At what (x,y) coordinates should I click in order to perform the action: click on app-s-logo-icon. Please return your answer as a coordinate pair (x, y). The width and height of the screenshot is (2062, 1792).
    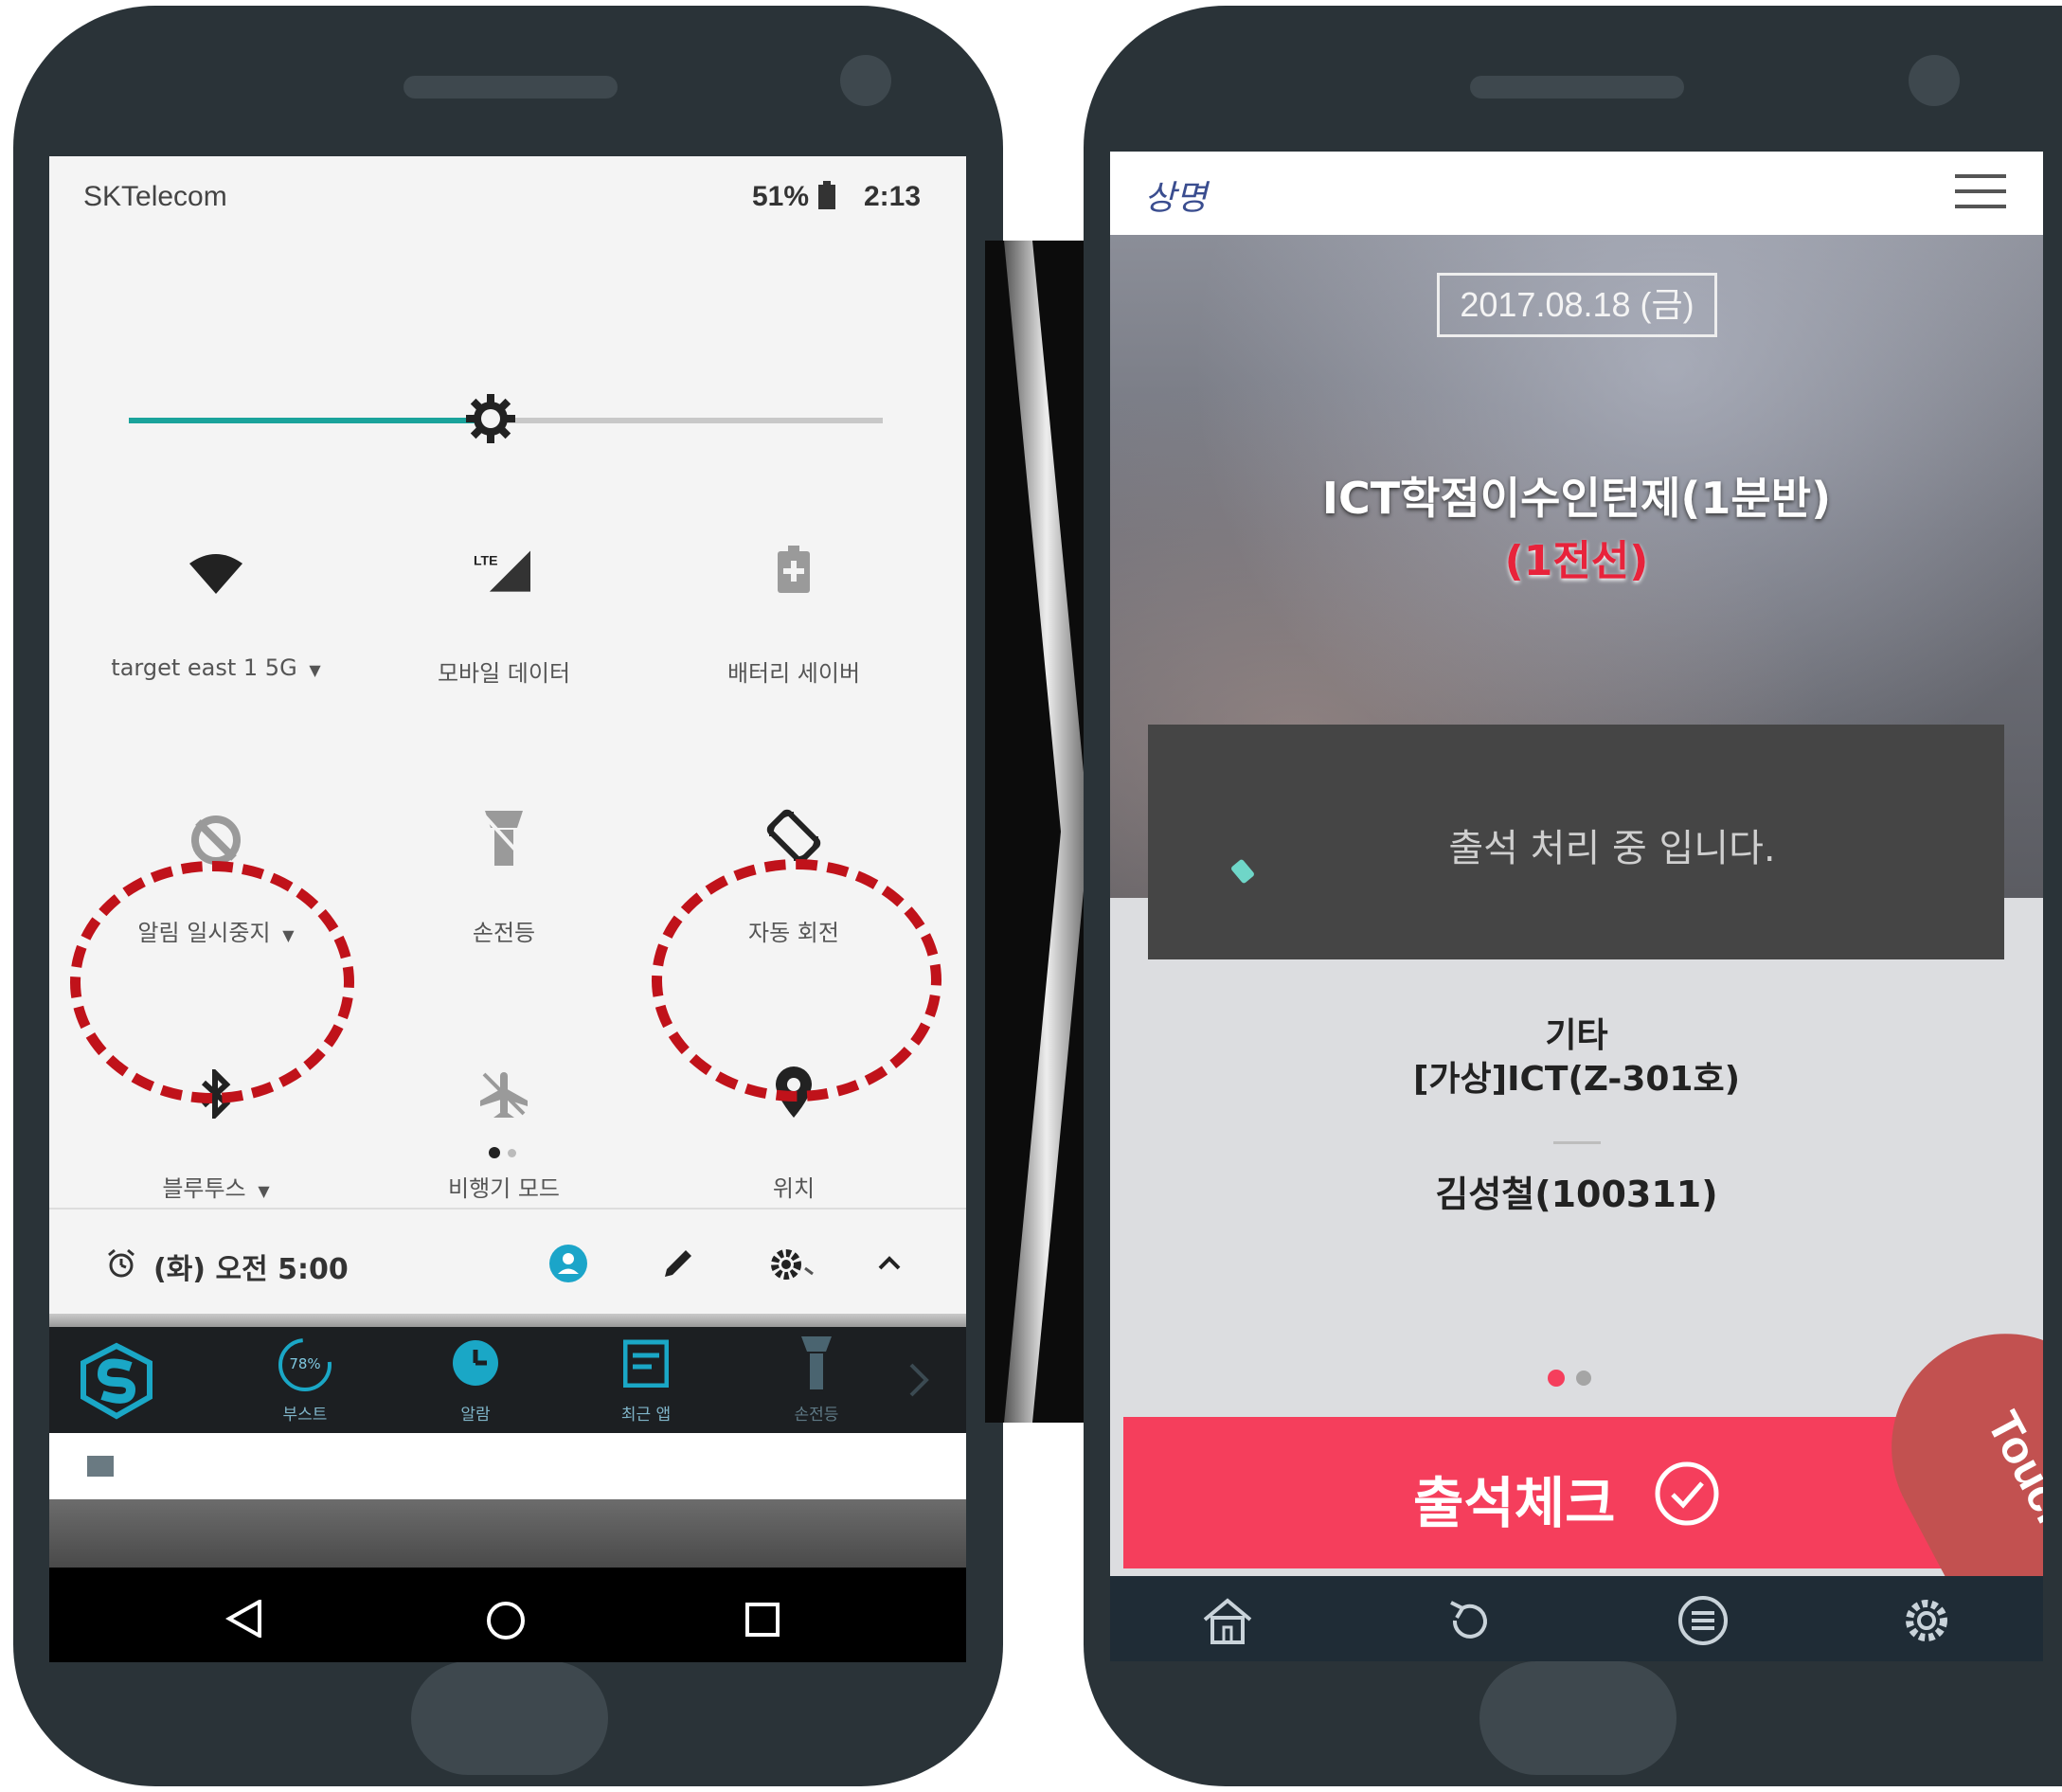
    Looking at the image, I should click on (117, 1381).